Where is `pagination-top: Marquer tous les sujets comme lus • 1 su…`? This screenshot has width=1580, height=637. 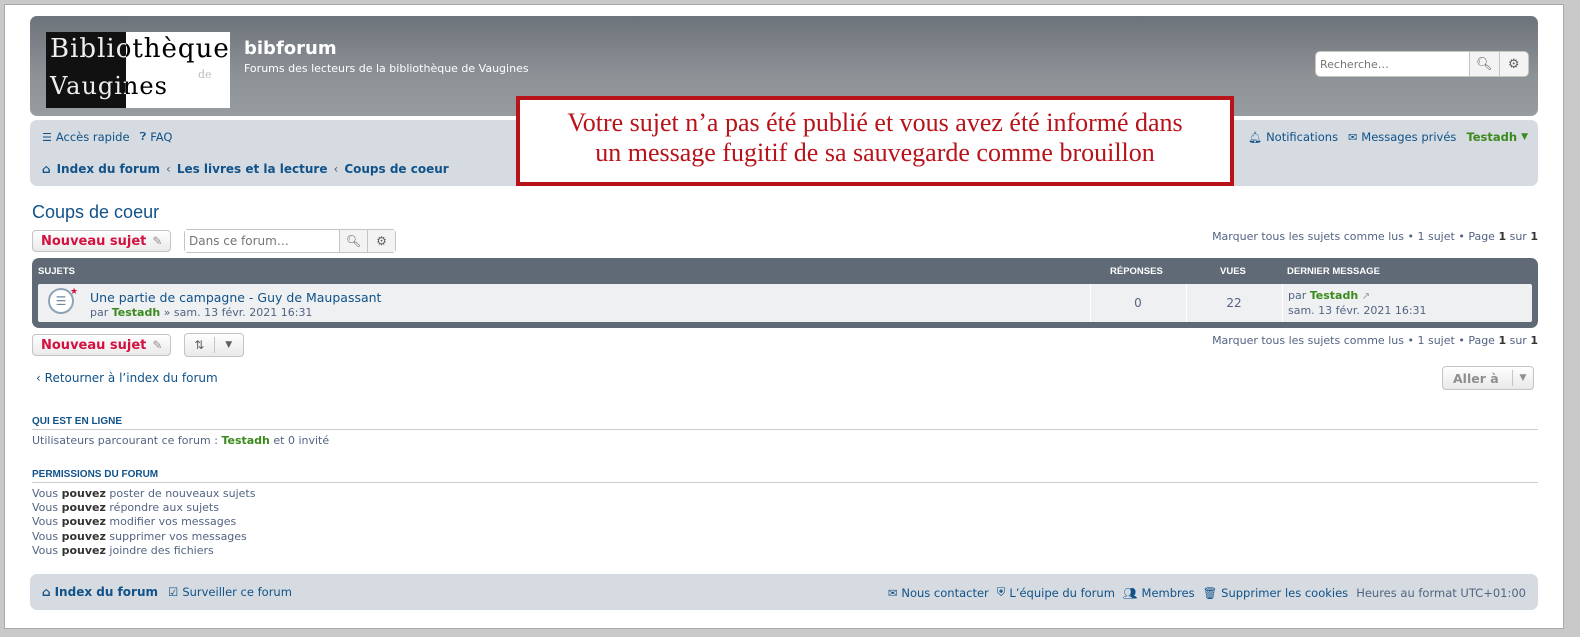
pagination-top: Marquer tous les sujets comme lus • 1 su… is located at coordinates (1375, 236).